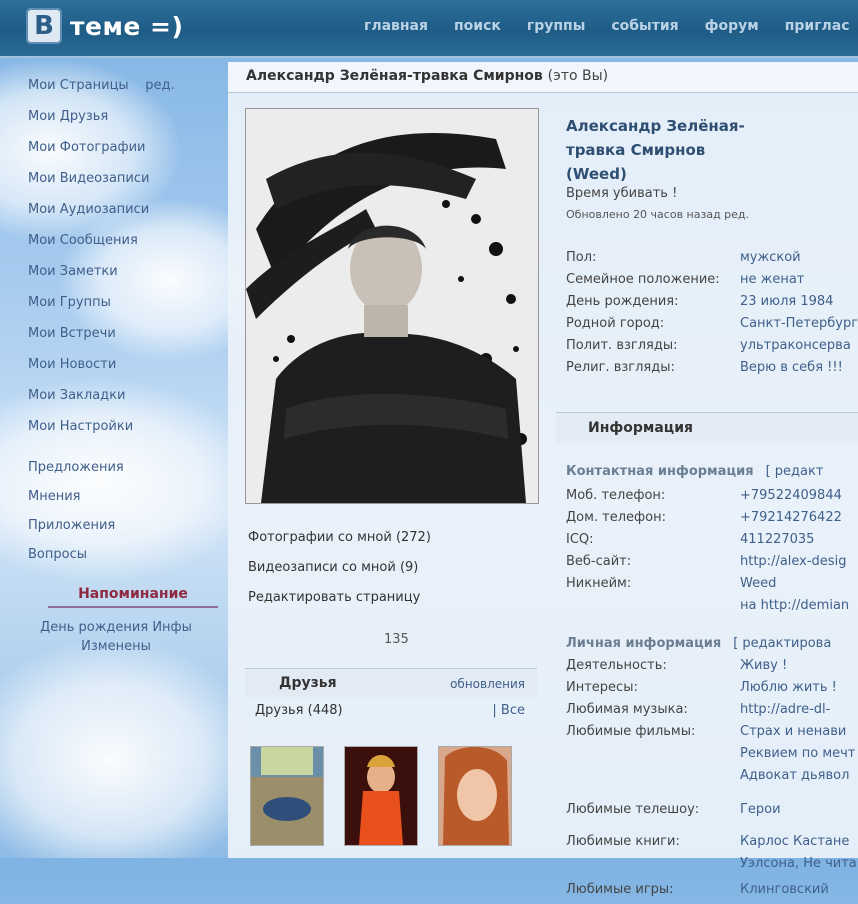 This screenshot has width=858, height=904. What do you see at coordinates (798, 863) in the screenshot?
I see `info-row: Уэлсона, Не чита` at bounding box center [798, 863].